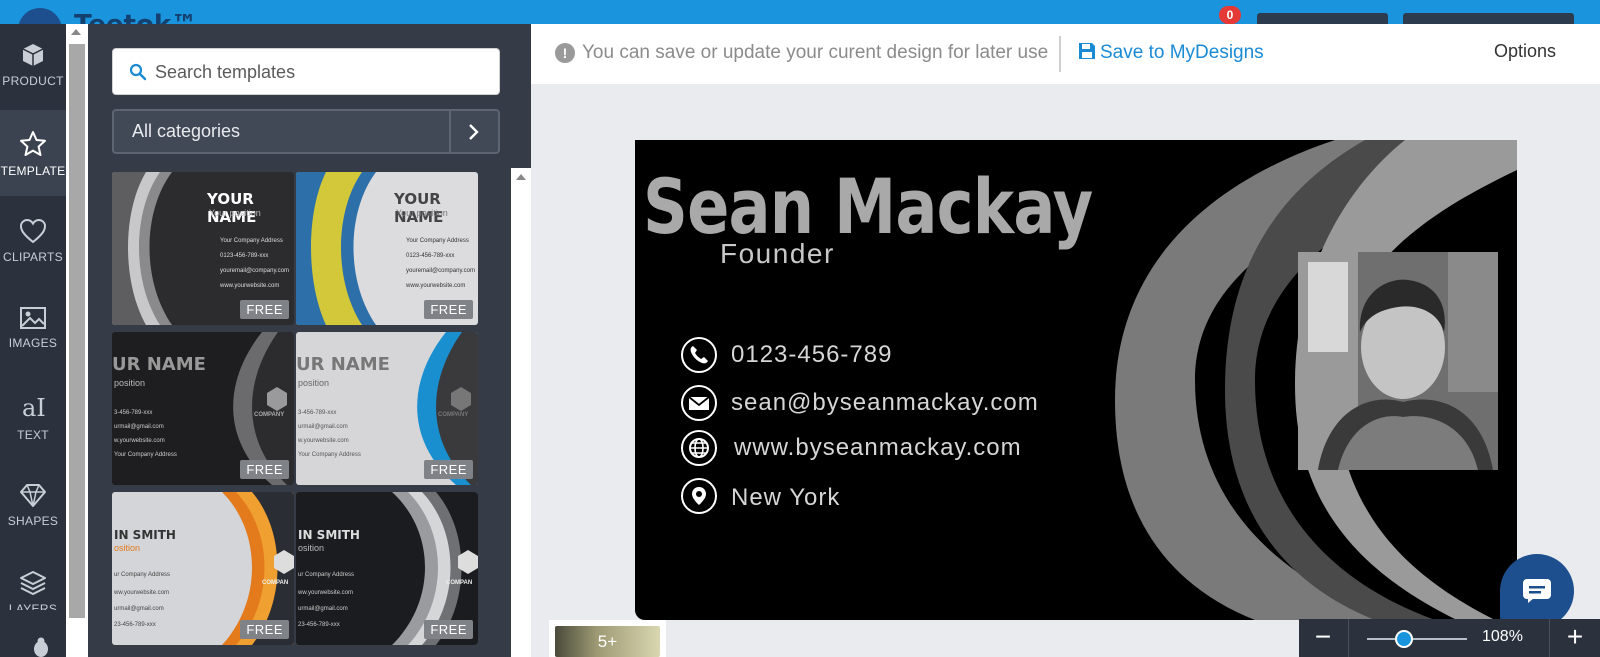  Describe the element at coordinates (800, 12) in the screenshot. I see `top-bar: Teetok™ 0` at that location.